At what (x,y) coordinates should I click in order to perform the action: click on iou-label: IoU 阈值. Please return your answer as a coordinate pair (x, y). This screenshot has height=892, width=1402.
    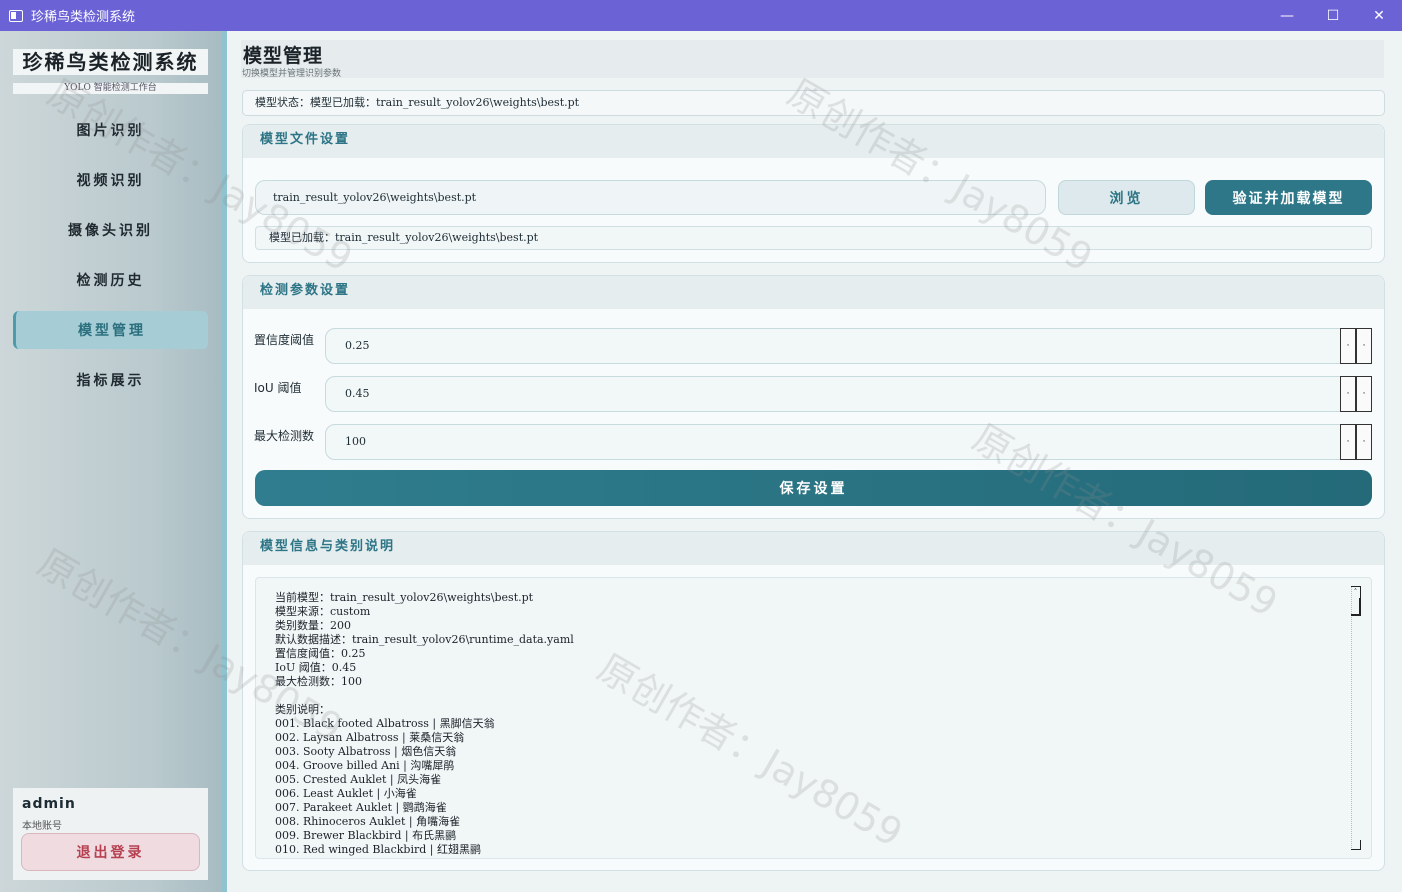
    Looking at the image, I should click on (278, 388).